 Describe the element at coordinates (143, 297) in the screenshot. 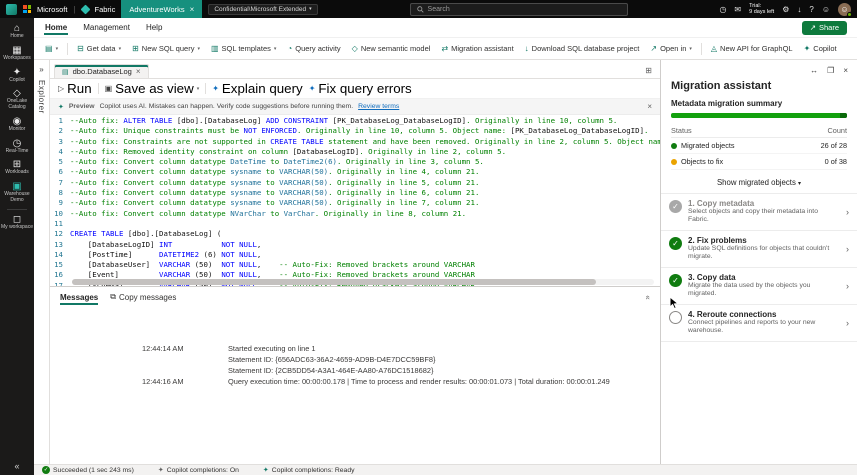

I see `copy-messages-button: ⧉ Copy messages` at that location.